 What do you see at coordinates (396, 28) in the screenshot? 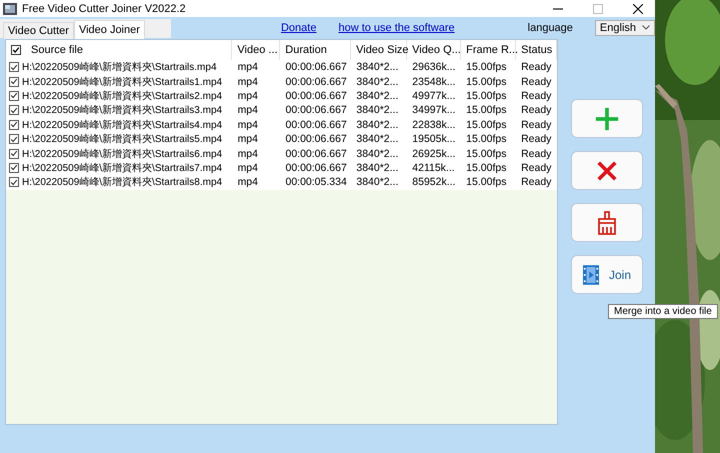
I see `link: how to use the software` at bounding box center [396, 28].